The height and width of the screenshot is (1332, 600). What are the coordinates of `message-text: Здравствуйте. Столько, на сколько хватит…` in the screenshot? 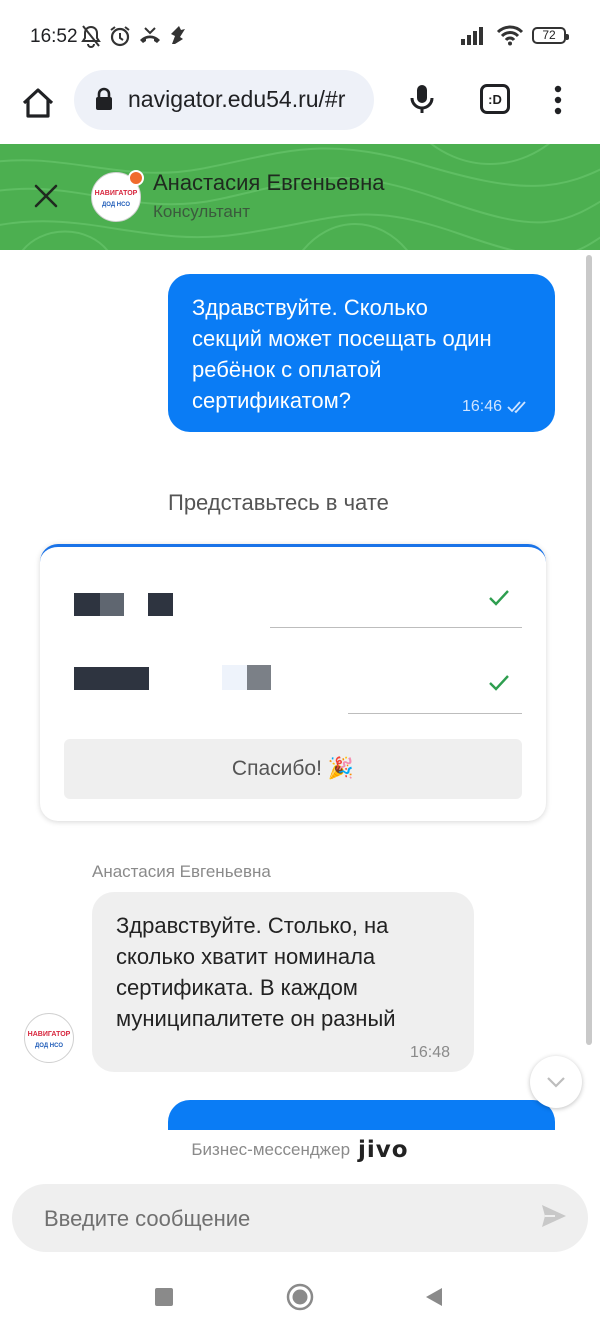 It's located at (256, 972).